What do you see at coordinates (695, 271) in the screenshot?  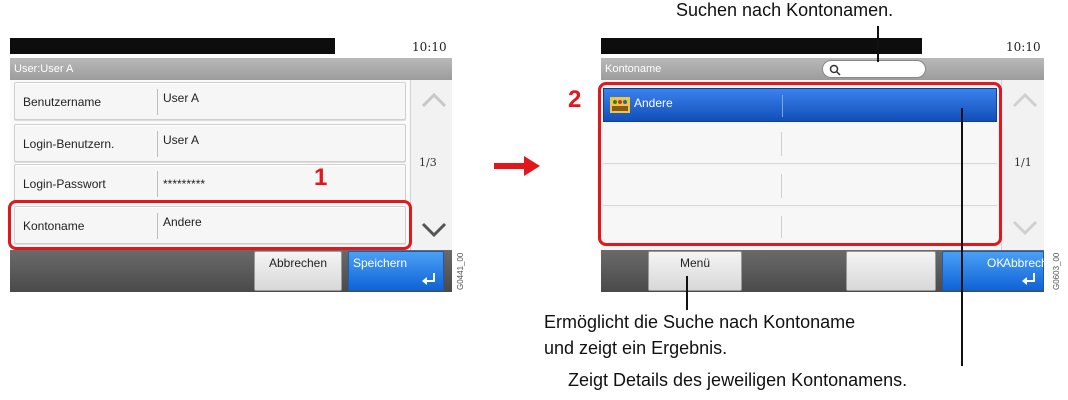 I see `menu-button: Menü` at bounding box center [695, 271].